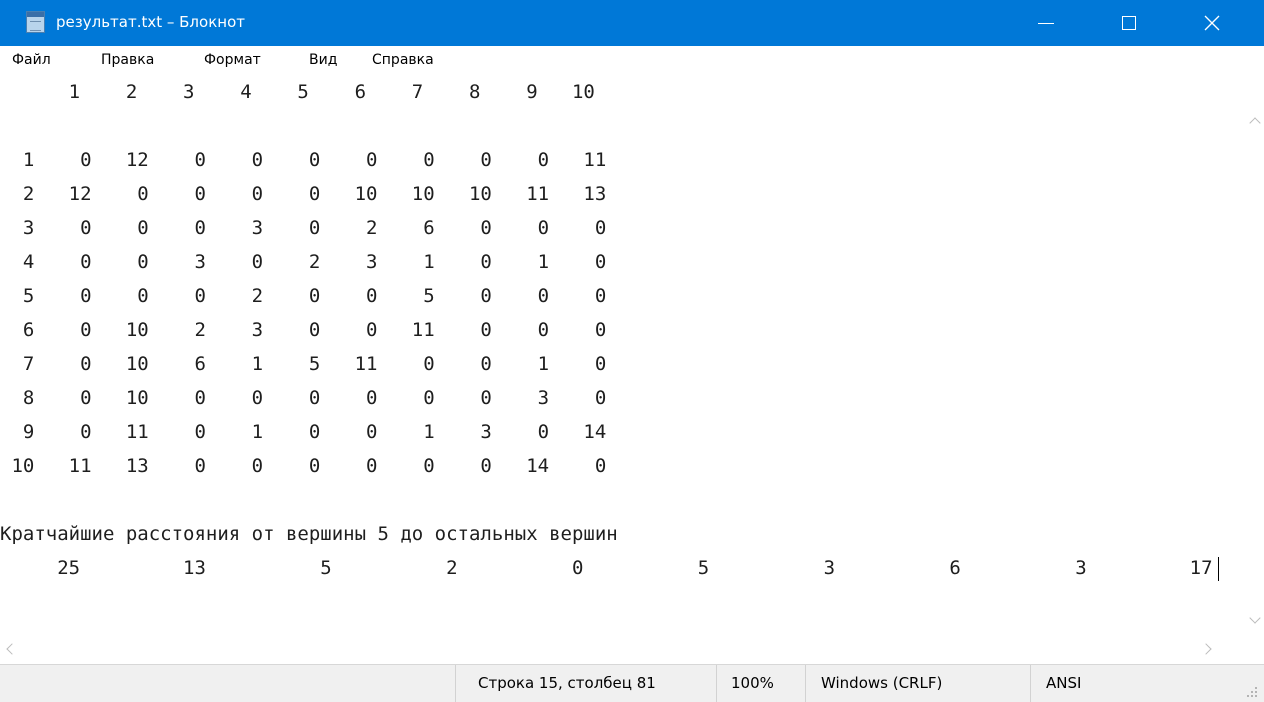  Describe the element at coordinates (567, 683) in the screenshot. I see `cursor-position: Строка 15, столбец 81` at that location.